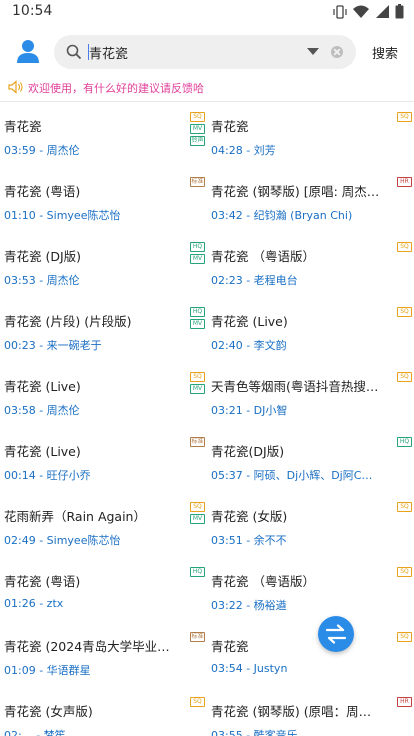 The image size is (414, 736). Describe the element at coordinates (227, 410) in the screenshot. I see `song-duration: 03:21` at that location.